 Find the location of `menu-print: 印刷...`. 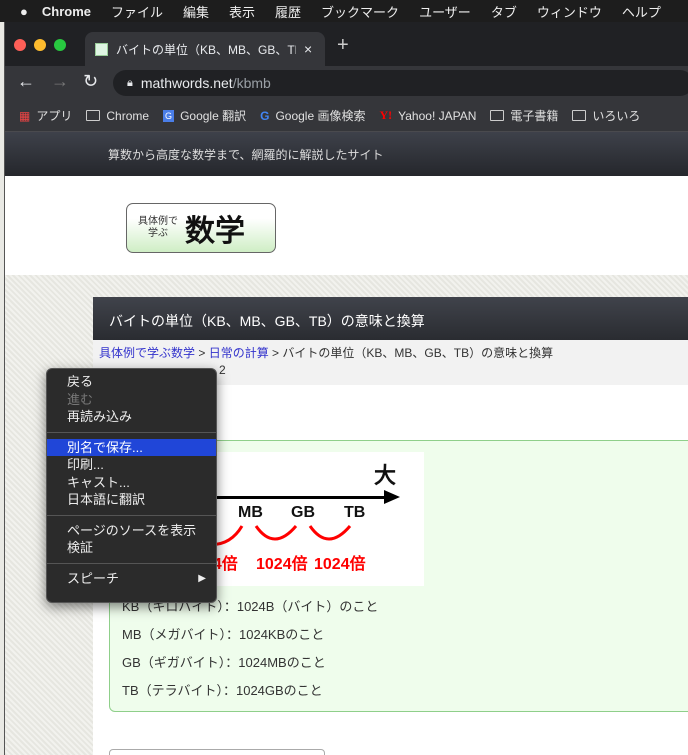

menu-print: 印刷... is located at coordinates (131, 465).